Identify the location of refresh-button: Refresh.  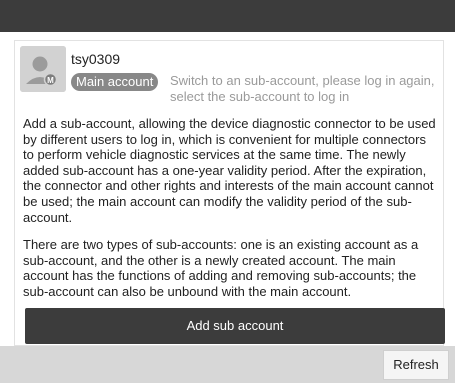
(416, 365).